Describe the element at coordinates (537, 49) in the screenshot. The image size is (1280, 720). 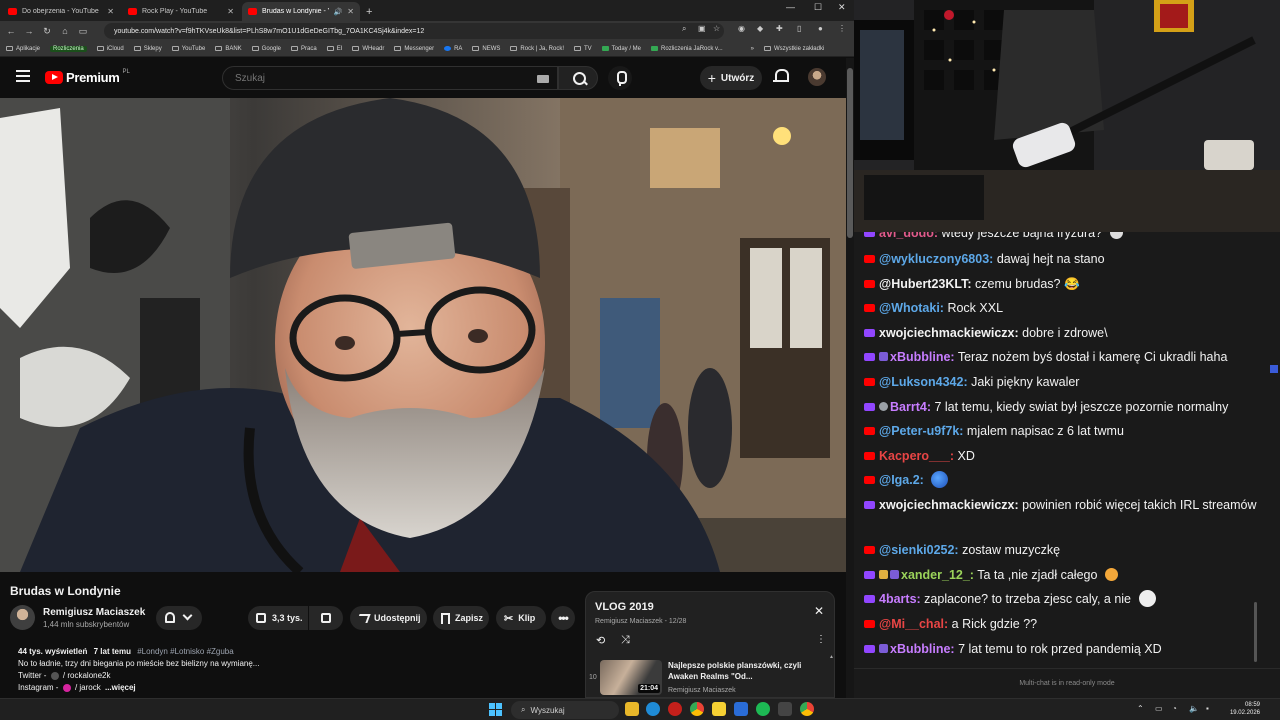
I see `bookmark-rock: Rock | Ja, Rock!` at that location.